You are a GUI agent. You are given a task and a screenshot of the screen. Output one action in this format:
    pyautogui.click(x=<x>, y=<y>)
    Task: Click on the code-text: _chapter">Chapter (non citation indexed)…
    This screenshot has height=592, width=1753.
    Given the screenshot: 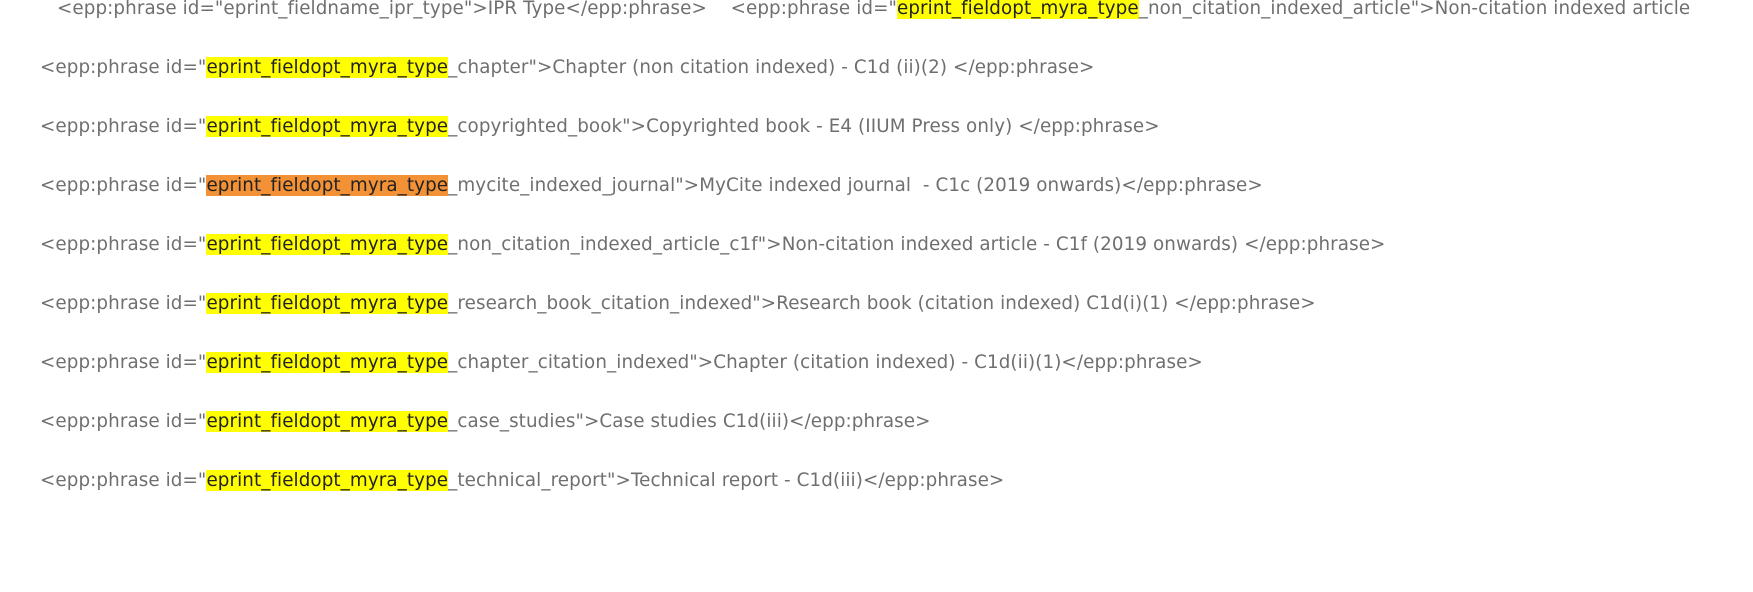 What is the action you would take?
    pyautogui.click(x=771, y=67)
    